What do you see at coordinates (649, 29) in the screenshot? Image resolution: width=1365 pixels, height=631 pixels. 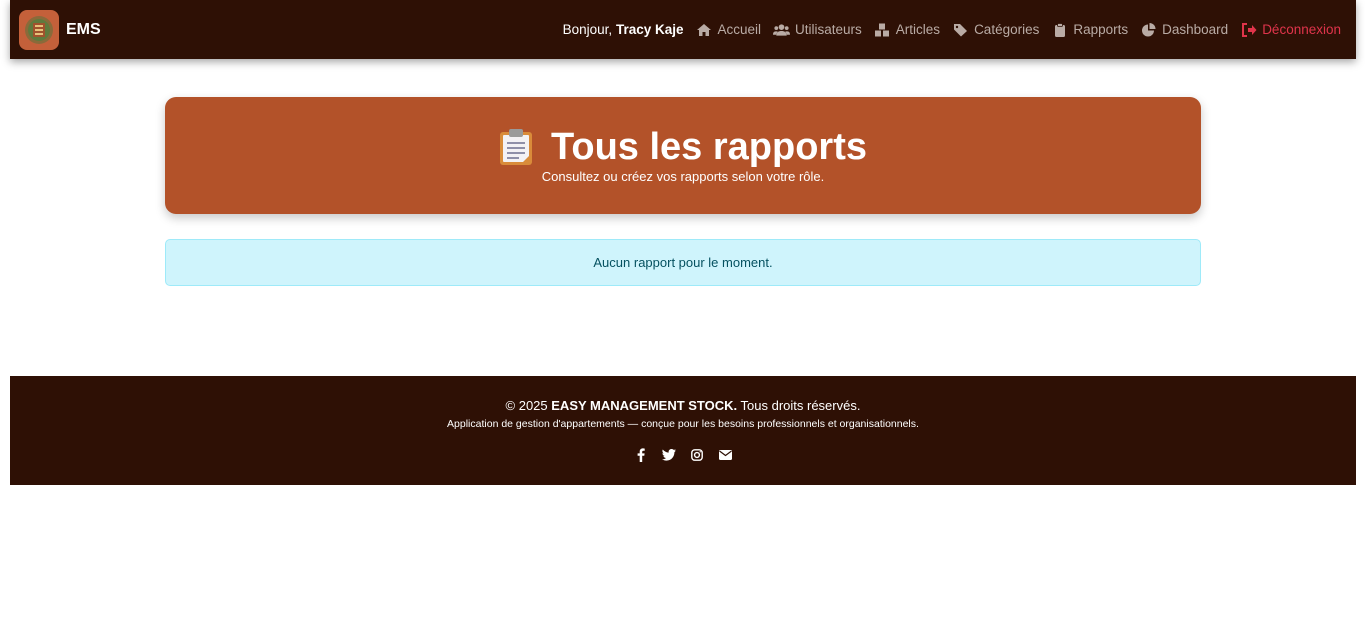 I see `user-name: Tracy Kaje` at bounding box center [649, 29].